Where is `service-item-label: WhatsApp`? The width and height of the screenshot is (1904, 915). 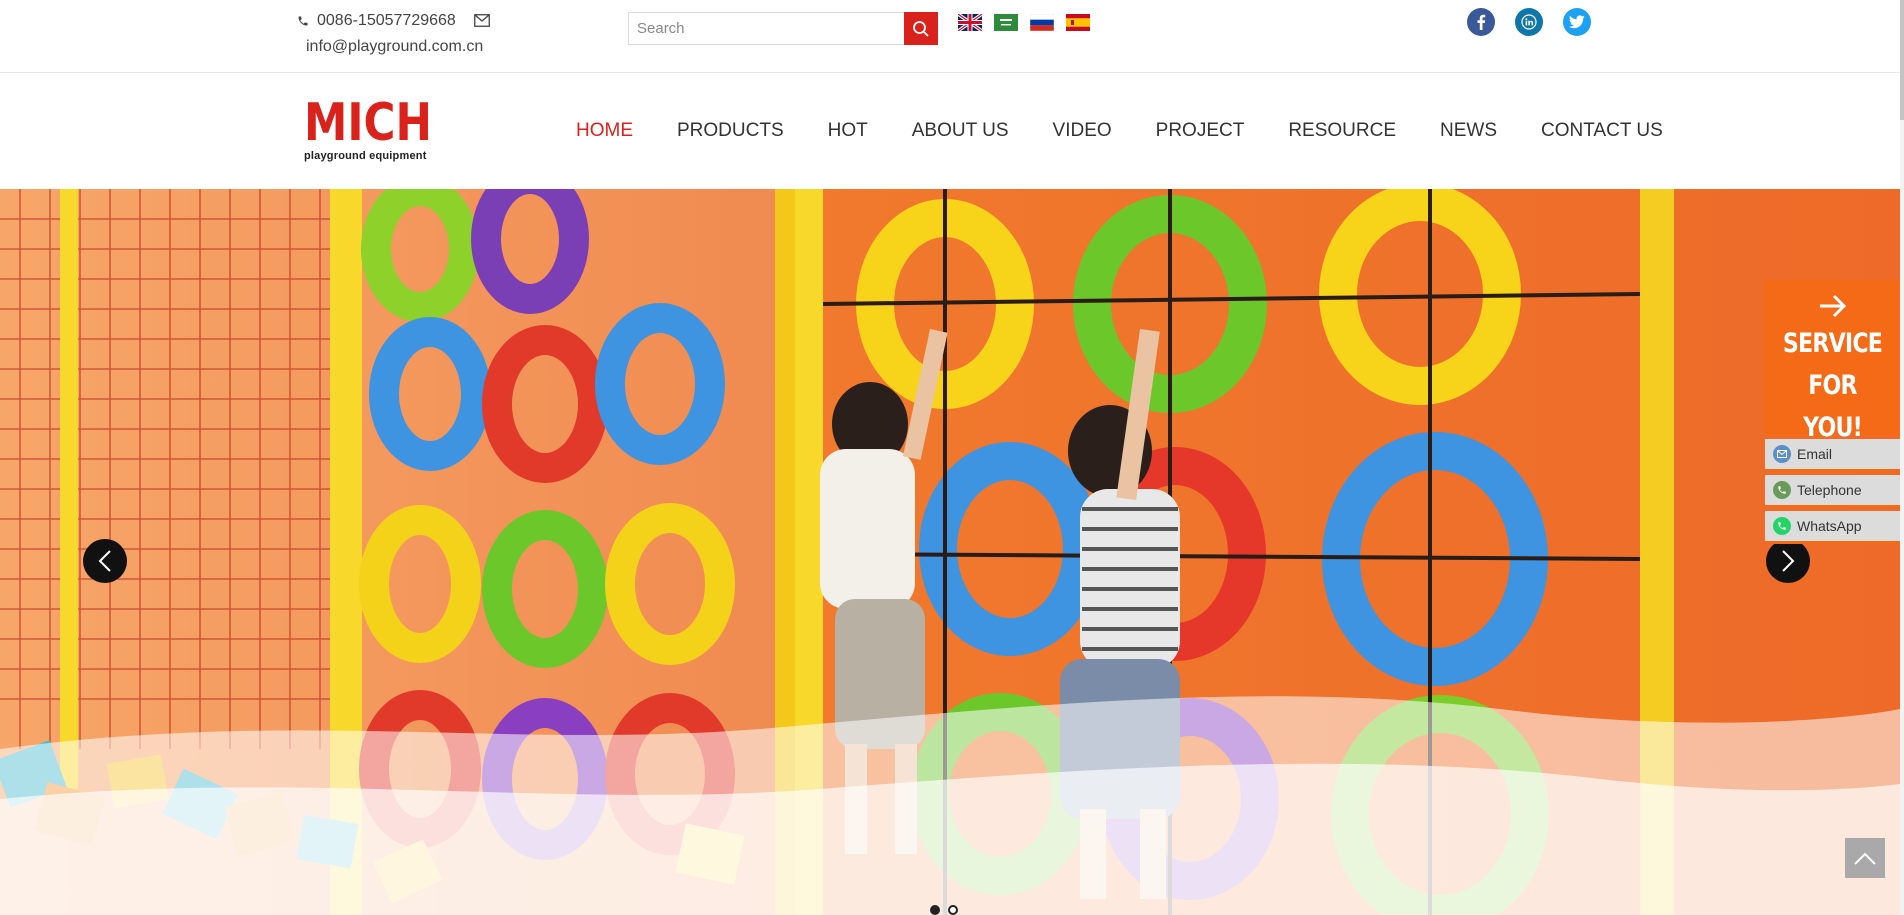
service-item-label: WhatsApp is located at coordinates (1829, 526).